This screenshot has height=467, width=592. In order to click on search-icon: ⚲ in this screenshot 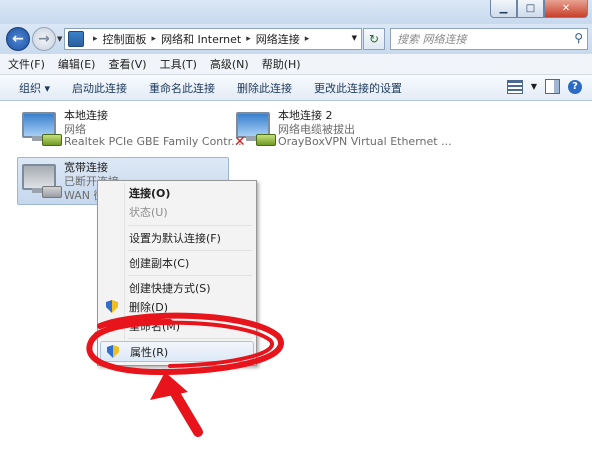, I will do `click(578, 38)`.